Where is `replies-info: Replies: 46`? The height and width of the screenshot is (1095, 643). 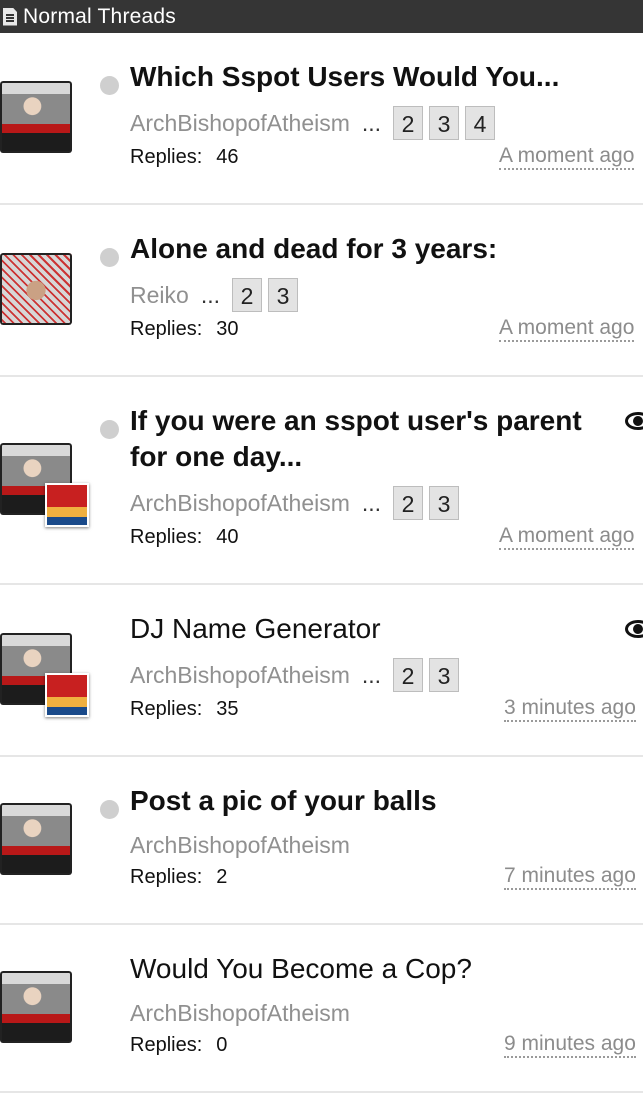
replies-info: Replies: 46 is located at coordinates (184, 157).